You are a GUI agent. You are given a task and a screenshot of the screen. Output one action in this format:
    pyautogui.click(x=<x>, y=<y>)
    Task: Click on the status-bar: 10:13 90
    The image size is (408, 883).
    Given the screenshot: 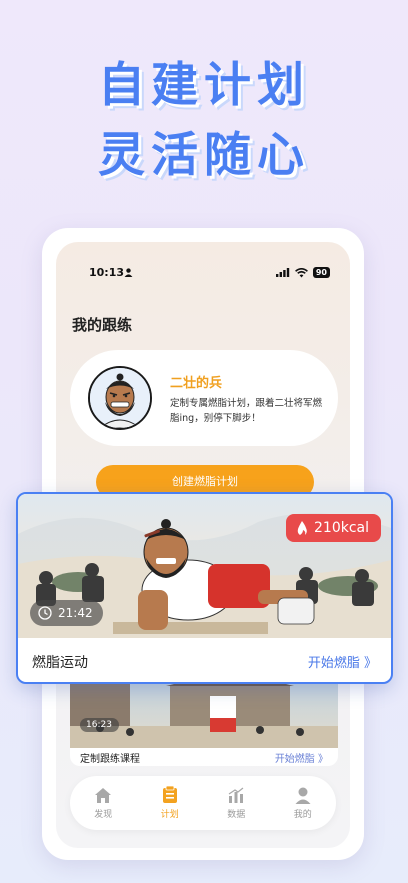 What is the action you would take?
    pyautogui.click(x=203, y=274)
    